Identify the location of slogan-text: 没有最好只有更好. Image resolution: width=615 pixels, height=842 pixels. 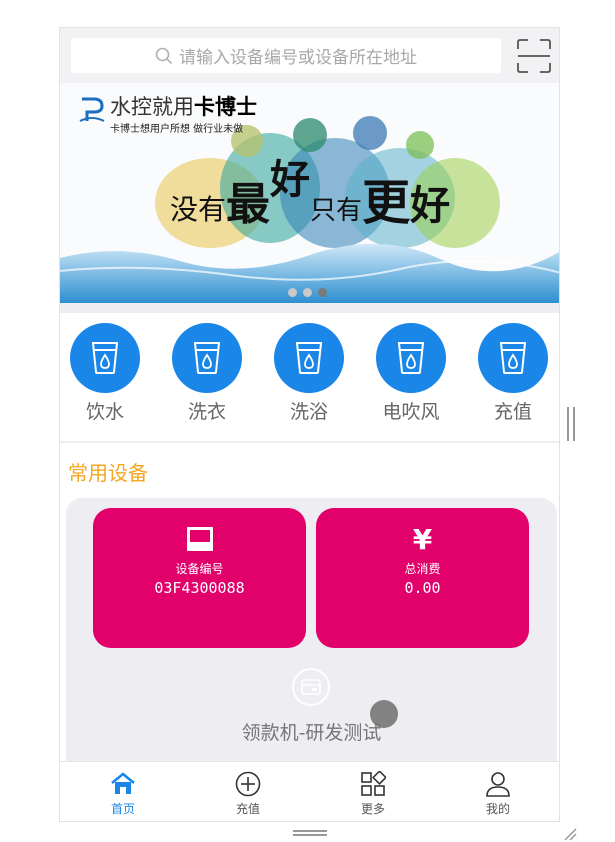
(310, 193).